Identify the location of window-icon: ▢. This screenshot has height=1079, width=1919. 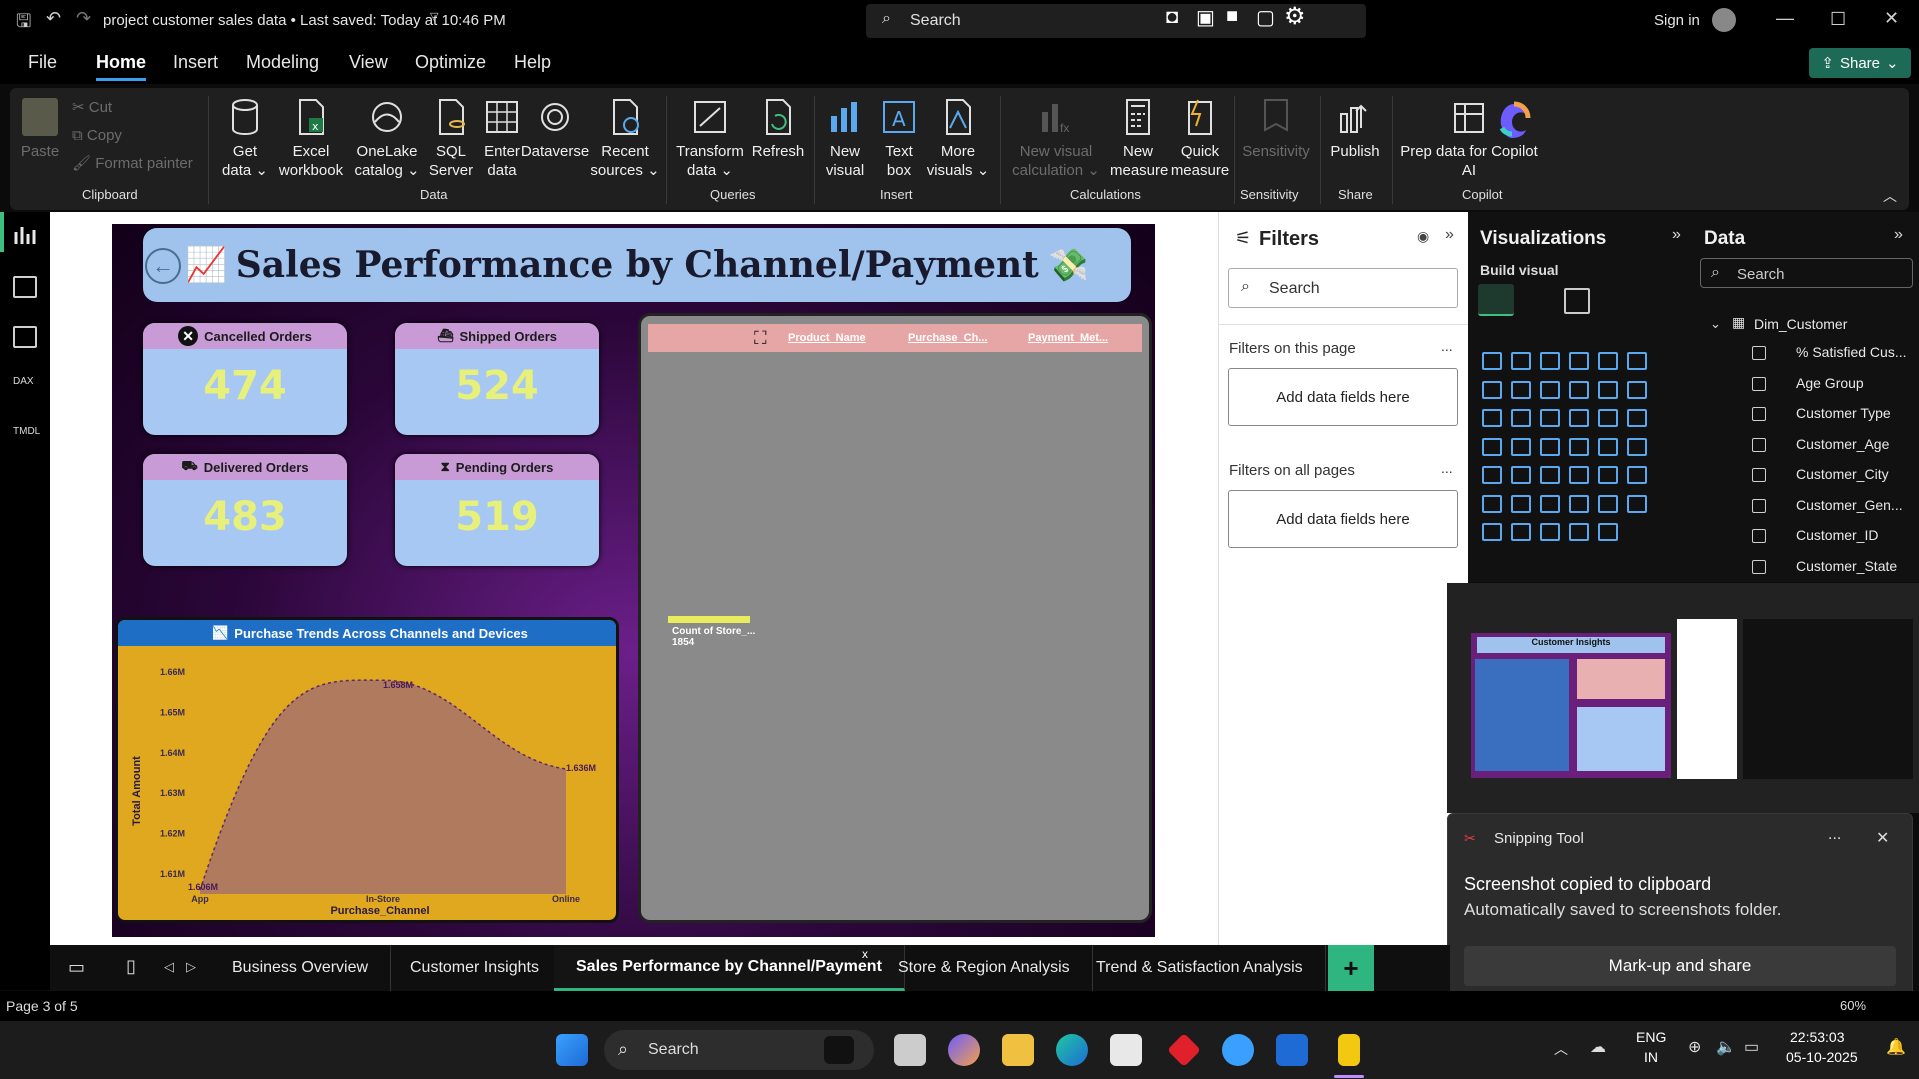
(1265, 17).